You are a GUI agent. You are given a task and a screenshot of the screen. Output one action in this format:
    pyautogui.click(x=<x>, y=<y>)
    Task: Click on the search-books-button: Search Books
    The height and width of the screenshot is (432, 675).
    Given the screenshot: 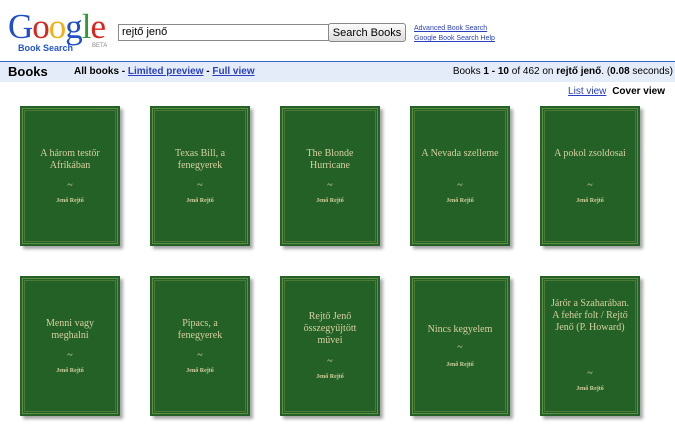 What is the action you would take?
    pyautogui.click(x=367, y=32)
    